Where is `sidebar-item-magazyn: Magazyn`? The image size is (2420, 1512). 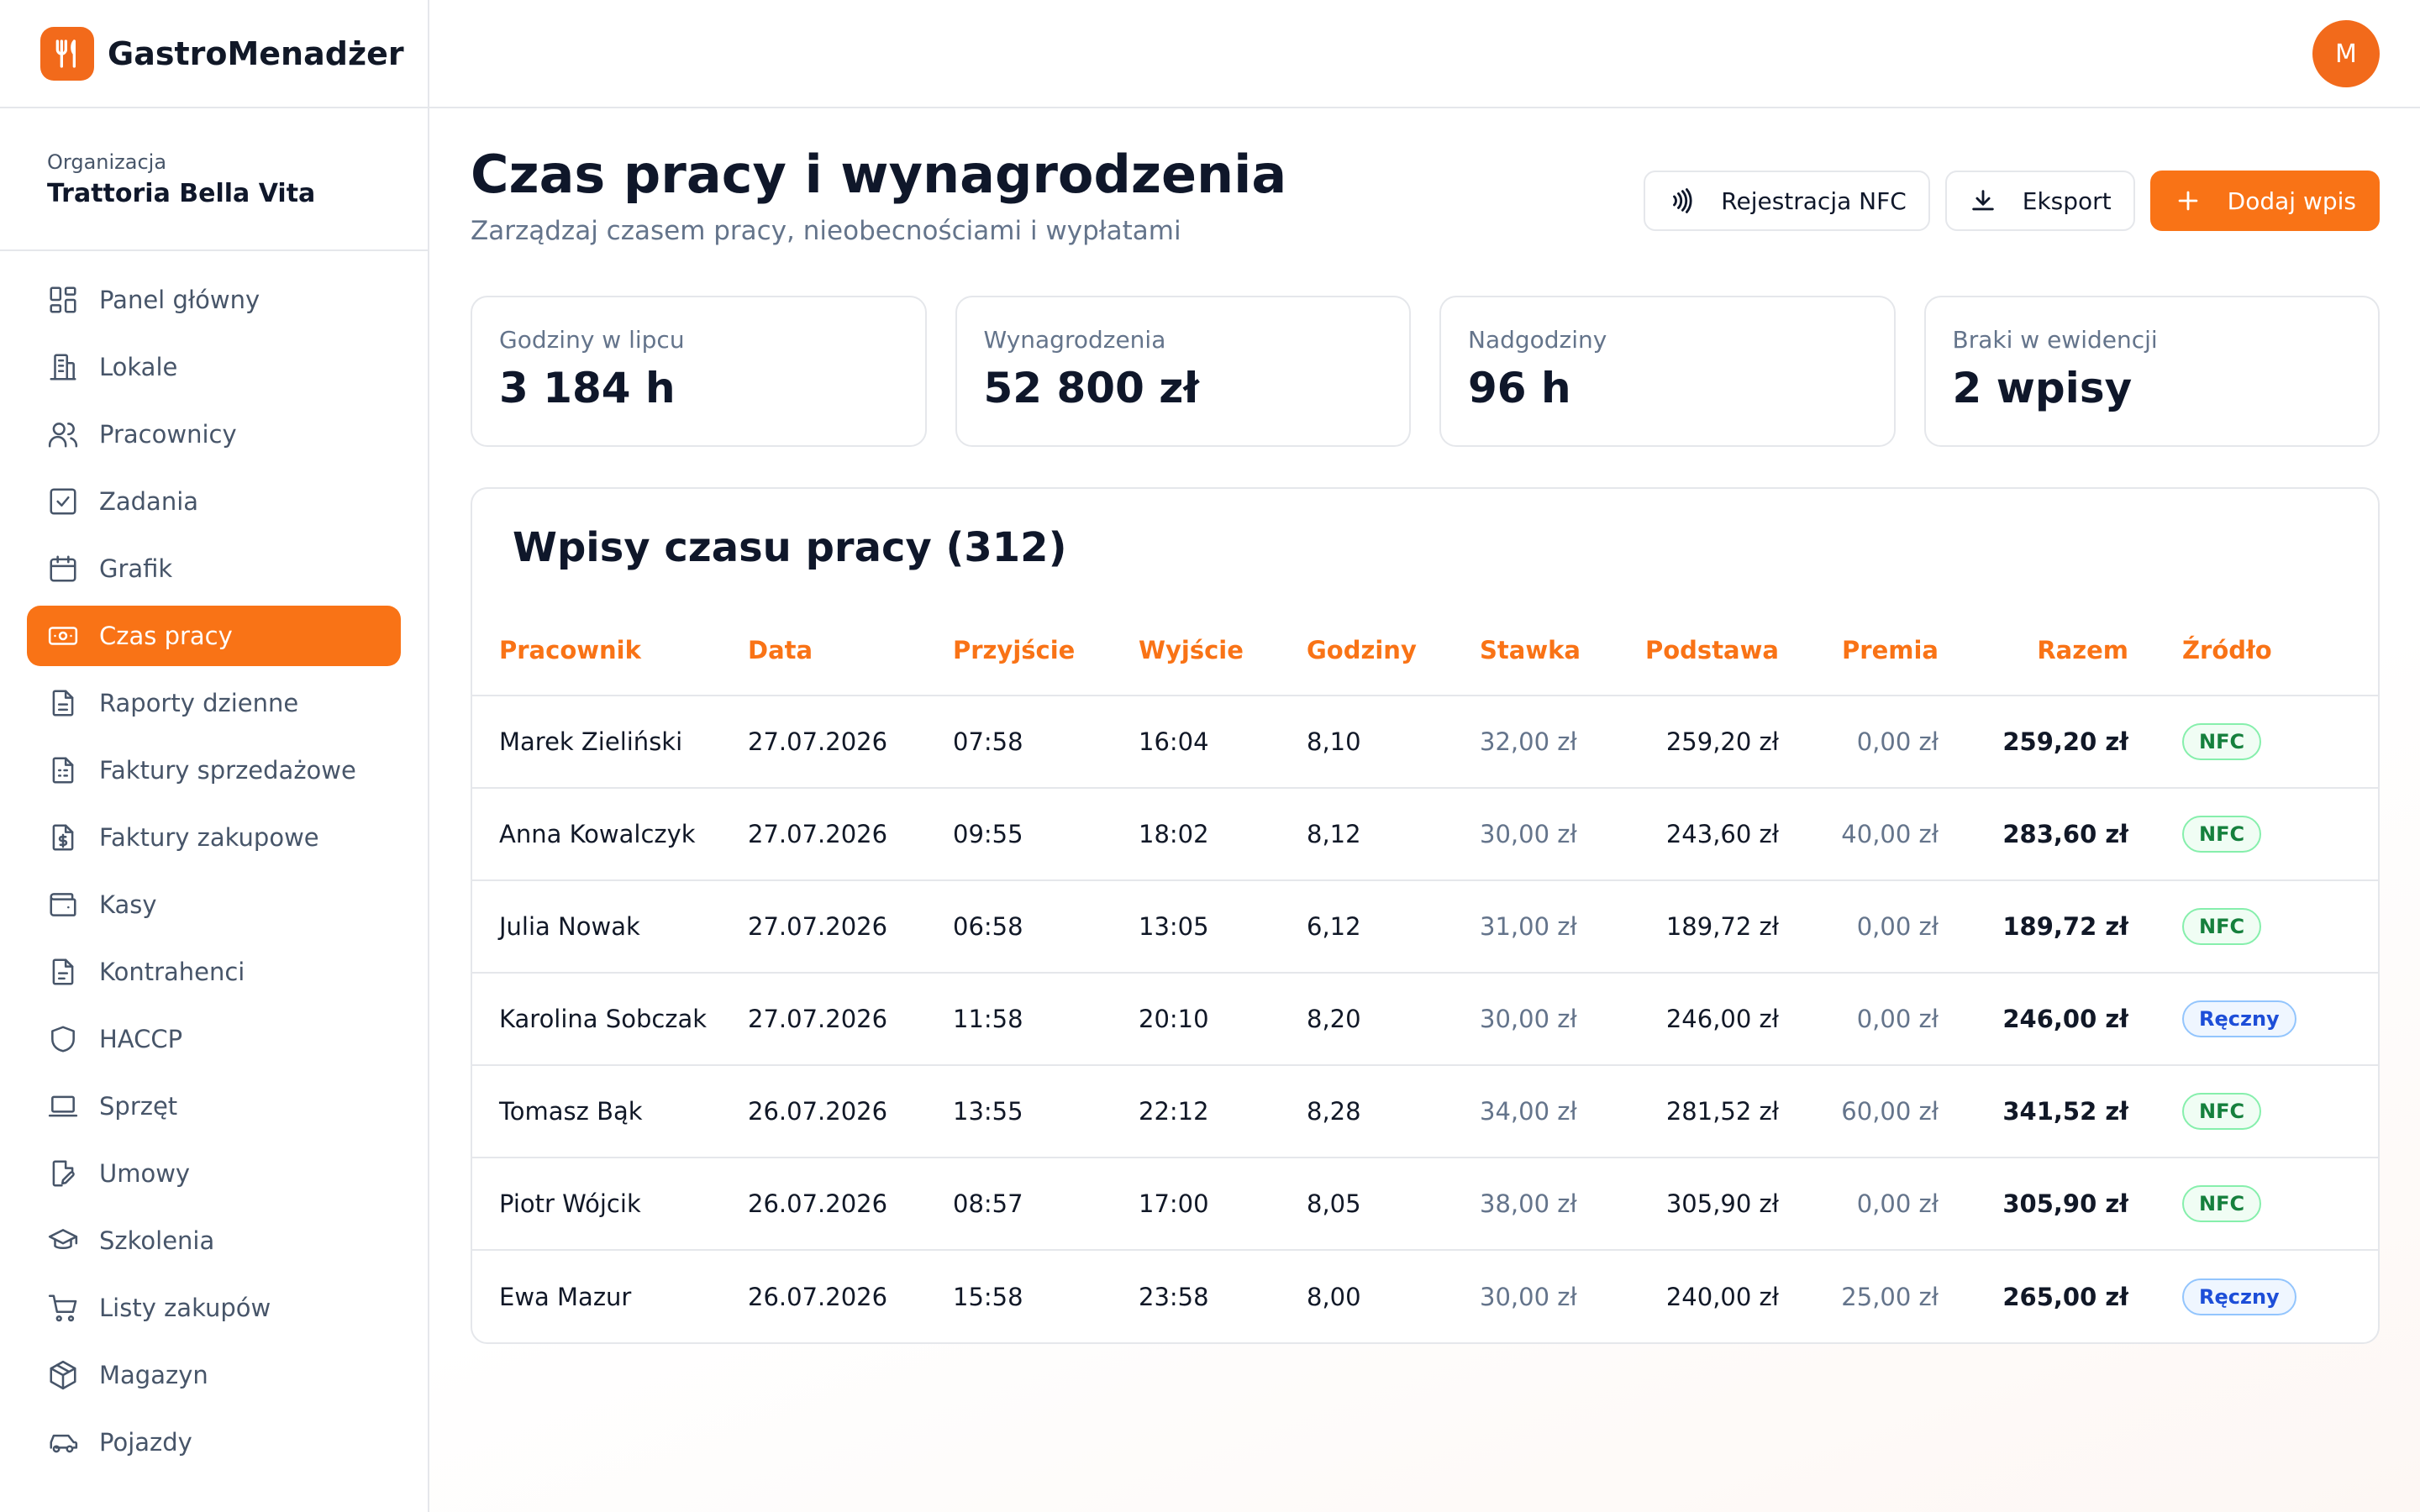 sidebar-item-magazyn: Magazyn is located at coordinates (214, 1375).